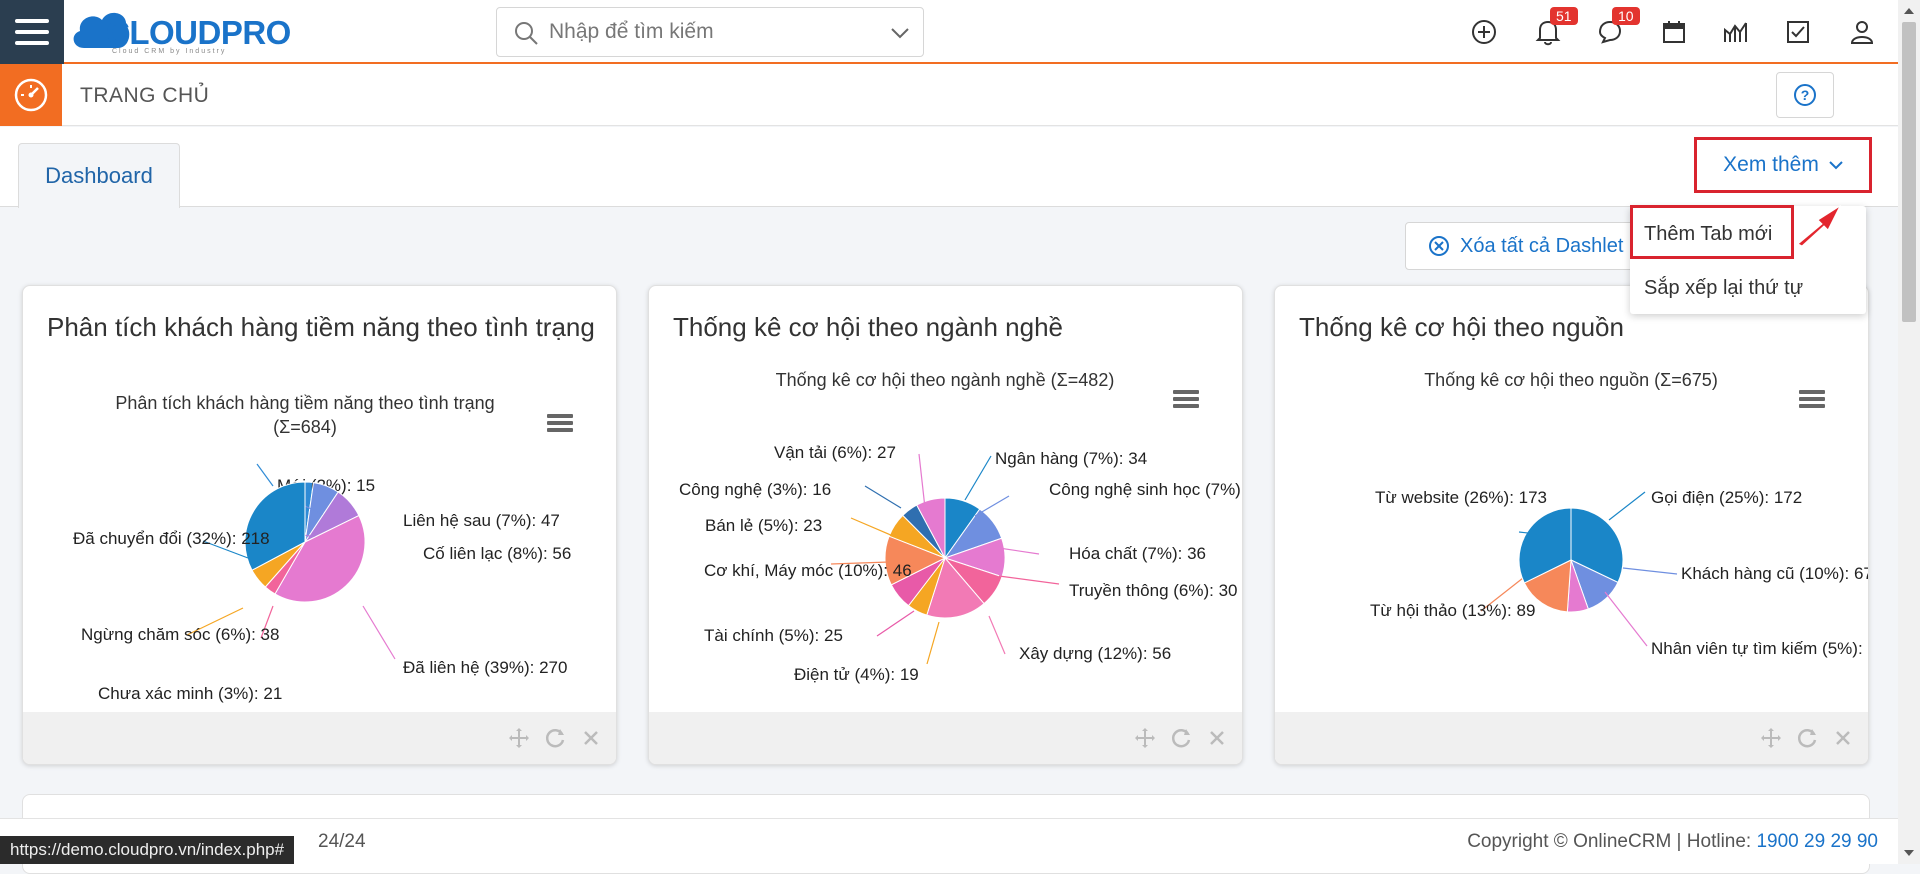 This screenshot has height=874, width=1920. What do you see at coordinates (773, 635) in the screenshot?
I see `slice-label: Tài chính (5%): 25` at bounding box center [773, 635].